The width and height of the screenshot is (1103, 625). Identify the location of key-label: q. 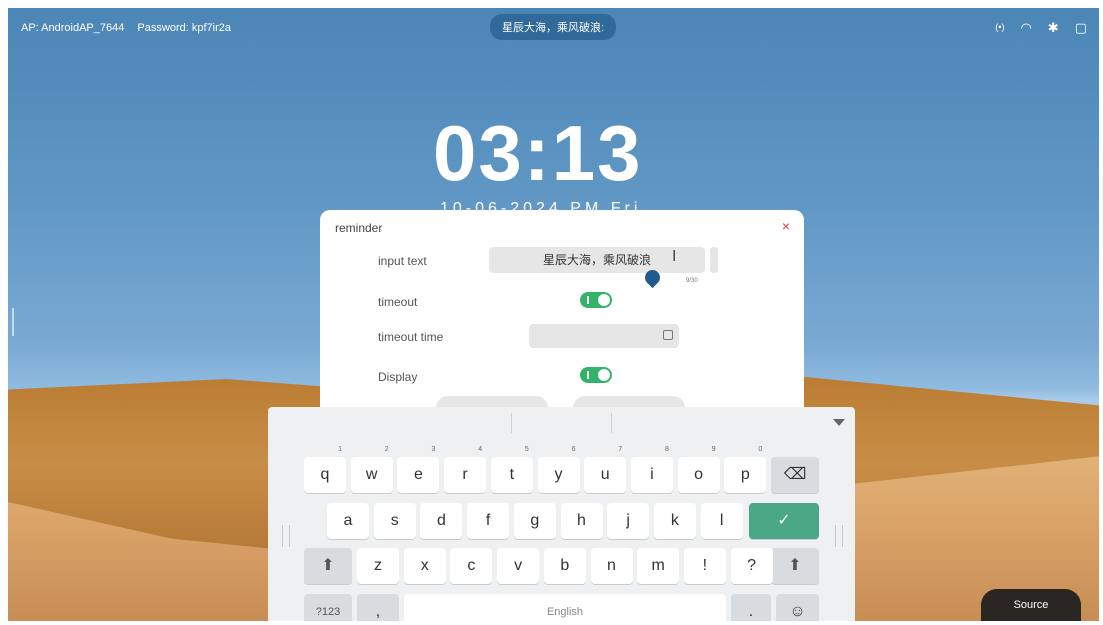
(325, 474).